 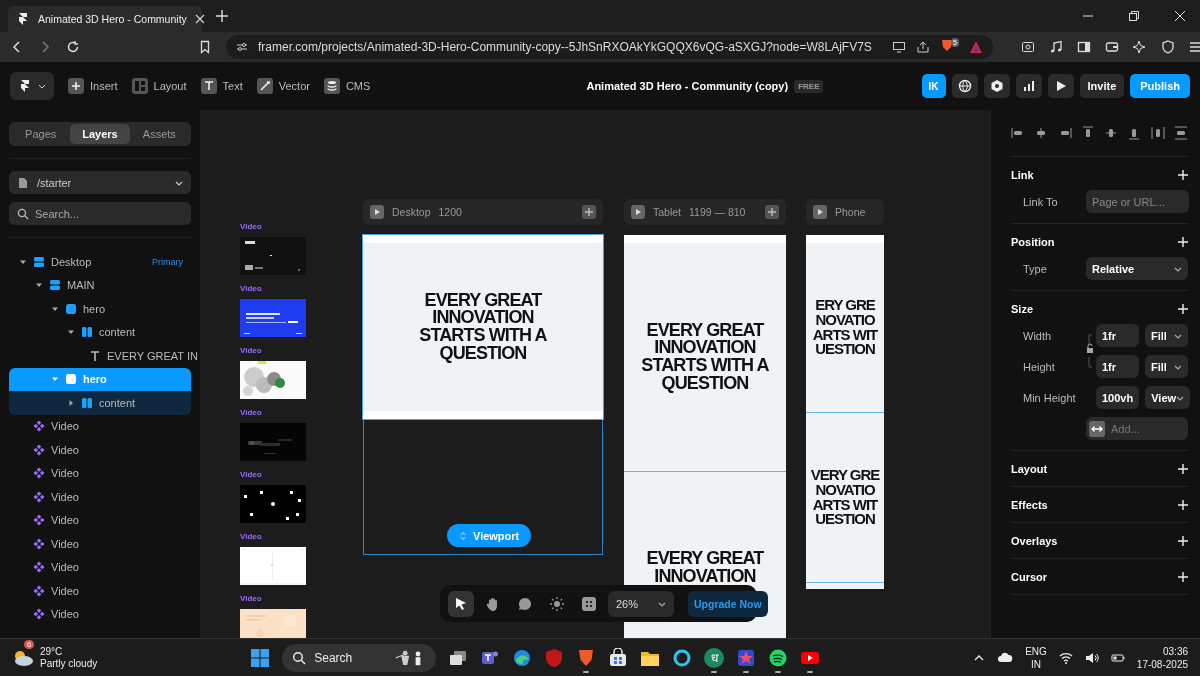 What do you see at coordinates (618, 657) in the screenshot?
I see `bag-icon` at bounding box center [618, 657].